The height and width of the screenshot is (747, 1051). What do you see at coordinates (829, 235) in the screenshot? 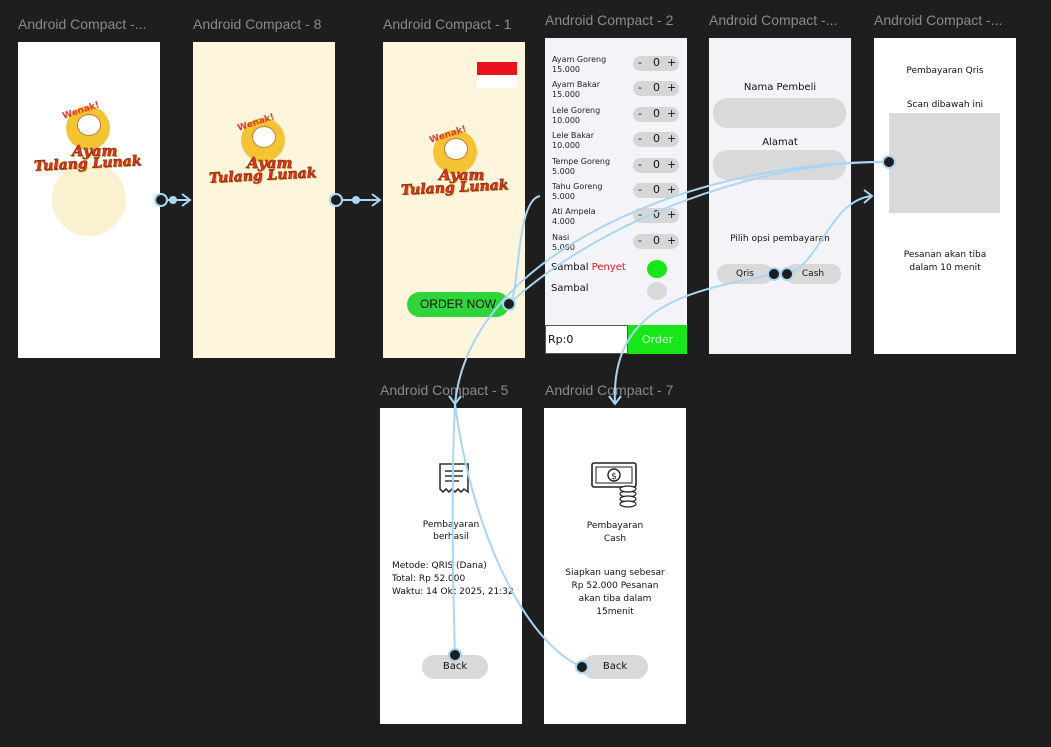
I see `link-cash-to-qris` at bounding box center [829, 235].